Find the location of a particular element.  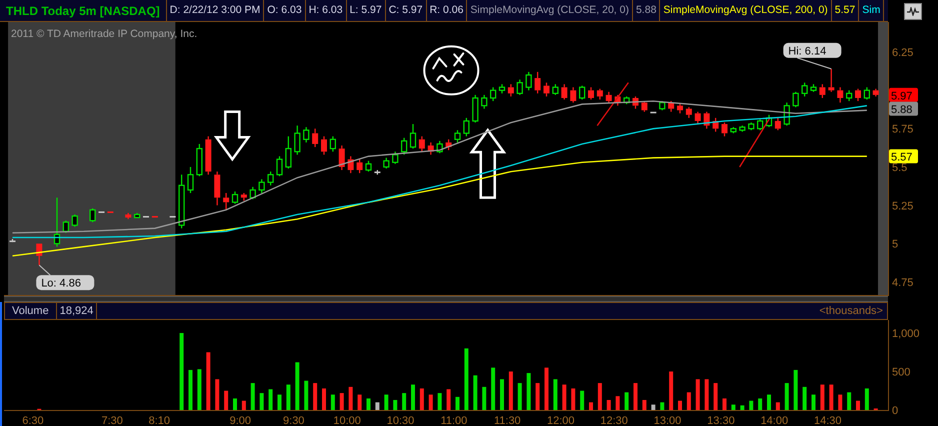

axis-label: 9:30 is located at coordinates (293, 420).